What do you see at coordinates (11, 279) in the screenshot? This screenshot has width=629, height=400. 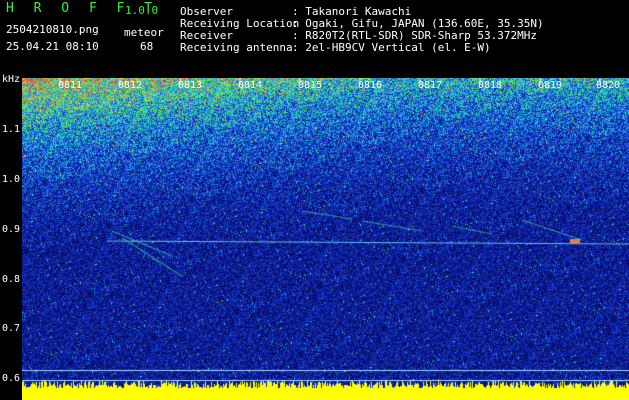 I see `y-tick-0.8: 0.8` at bounding box center [11, 279].